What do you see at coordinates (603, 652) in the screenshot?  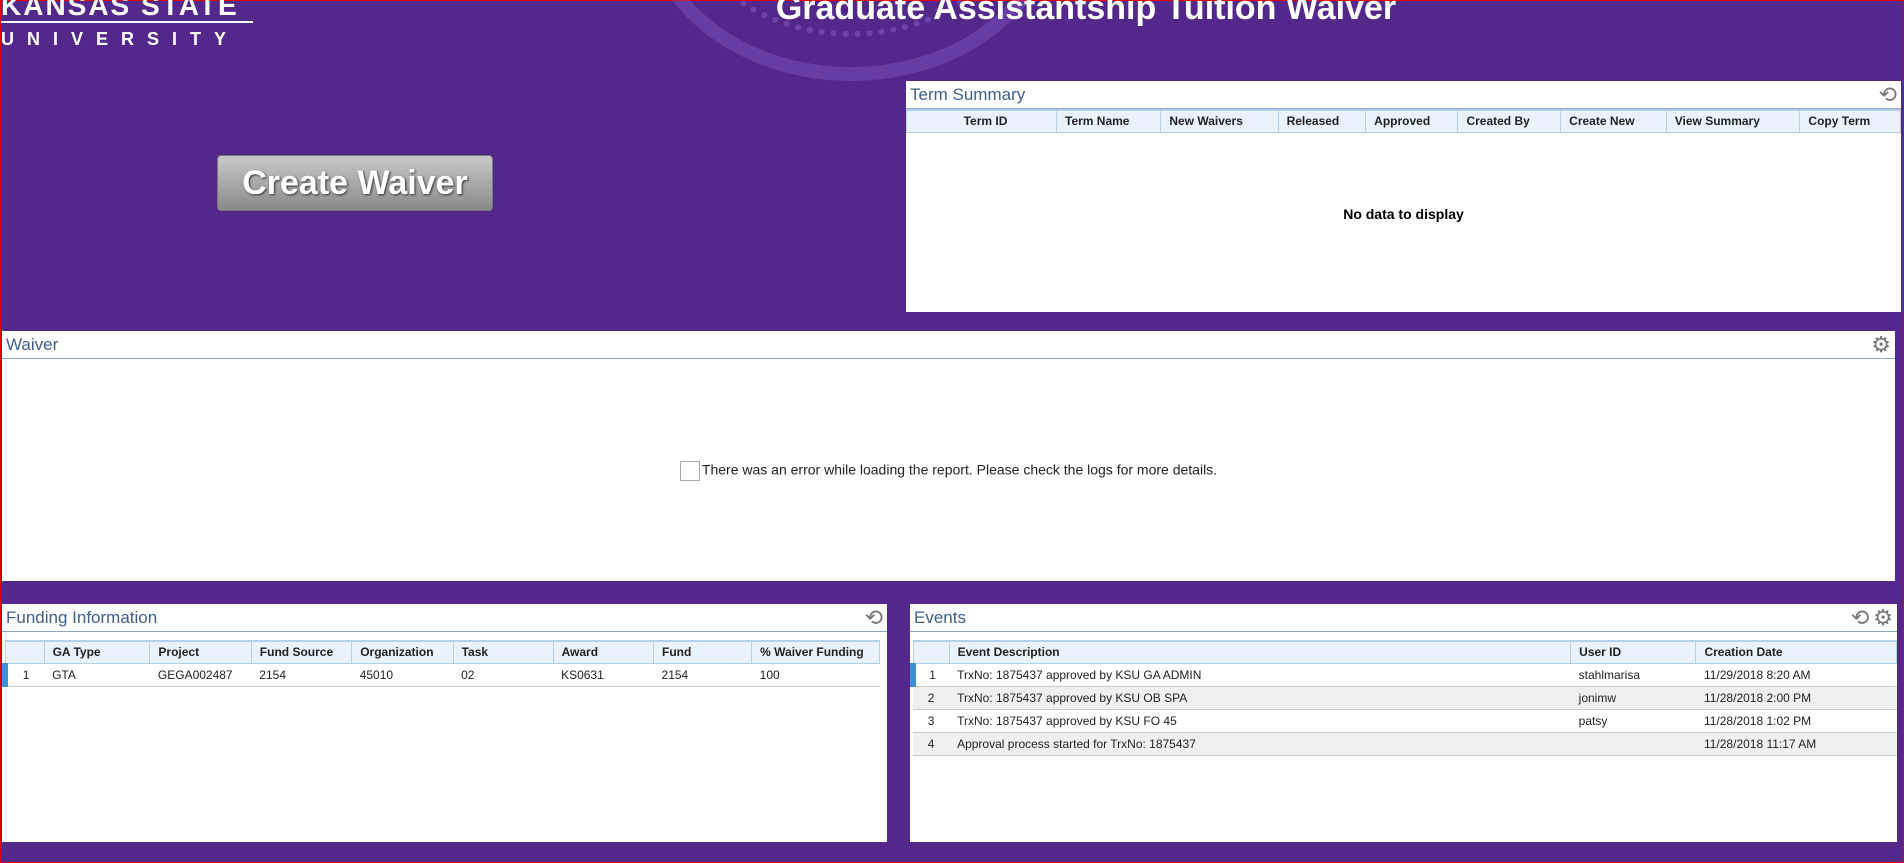 I see `column-header: Award` at bounding box center [603, 652].